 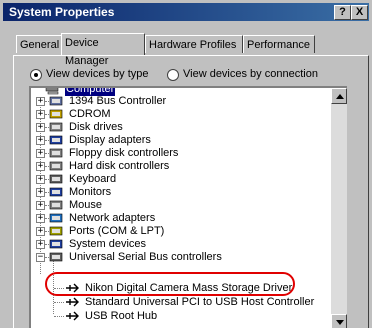 I want to click on display-adapter-icon, so click(x=56, y=140).